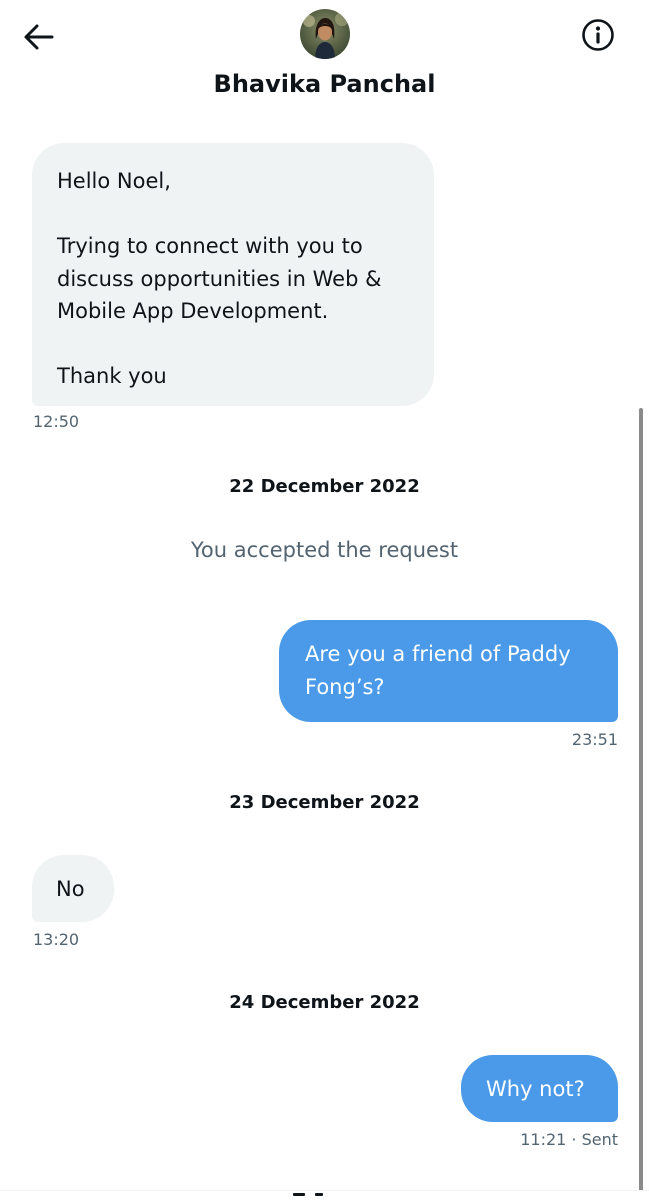 This screenshot has height=1200, width=649. What do you see at coordinates (311, 1195) in the screenshot?
I see `cut-off-content` at bounding box center [311, 1195].